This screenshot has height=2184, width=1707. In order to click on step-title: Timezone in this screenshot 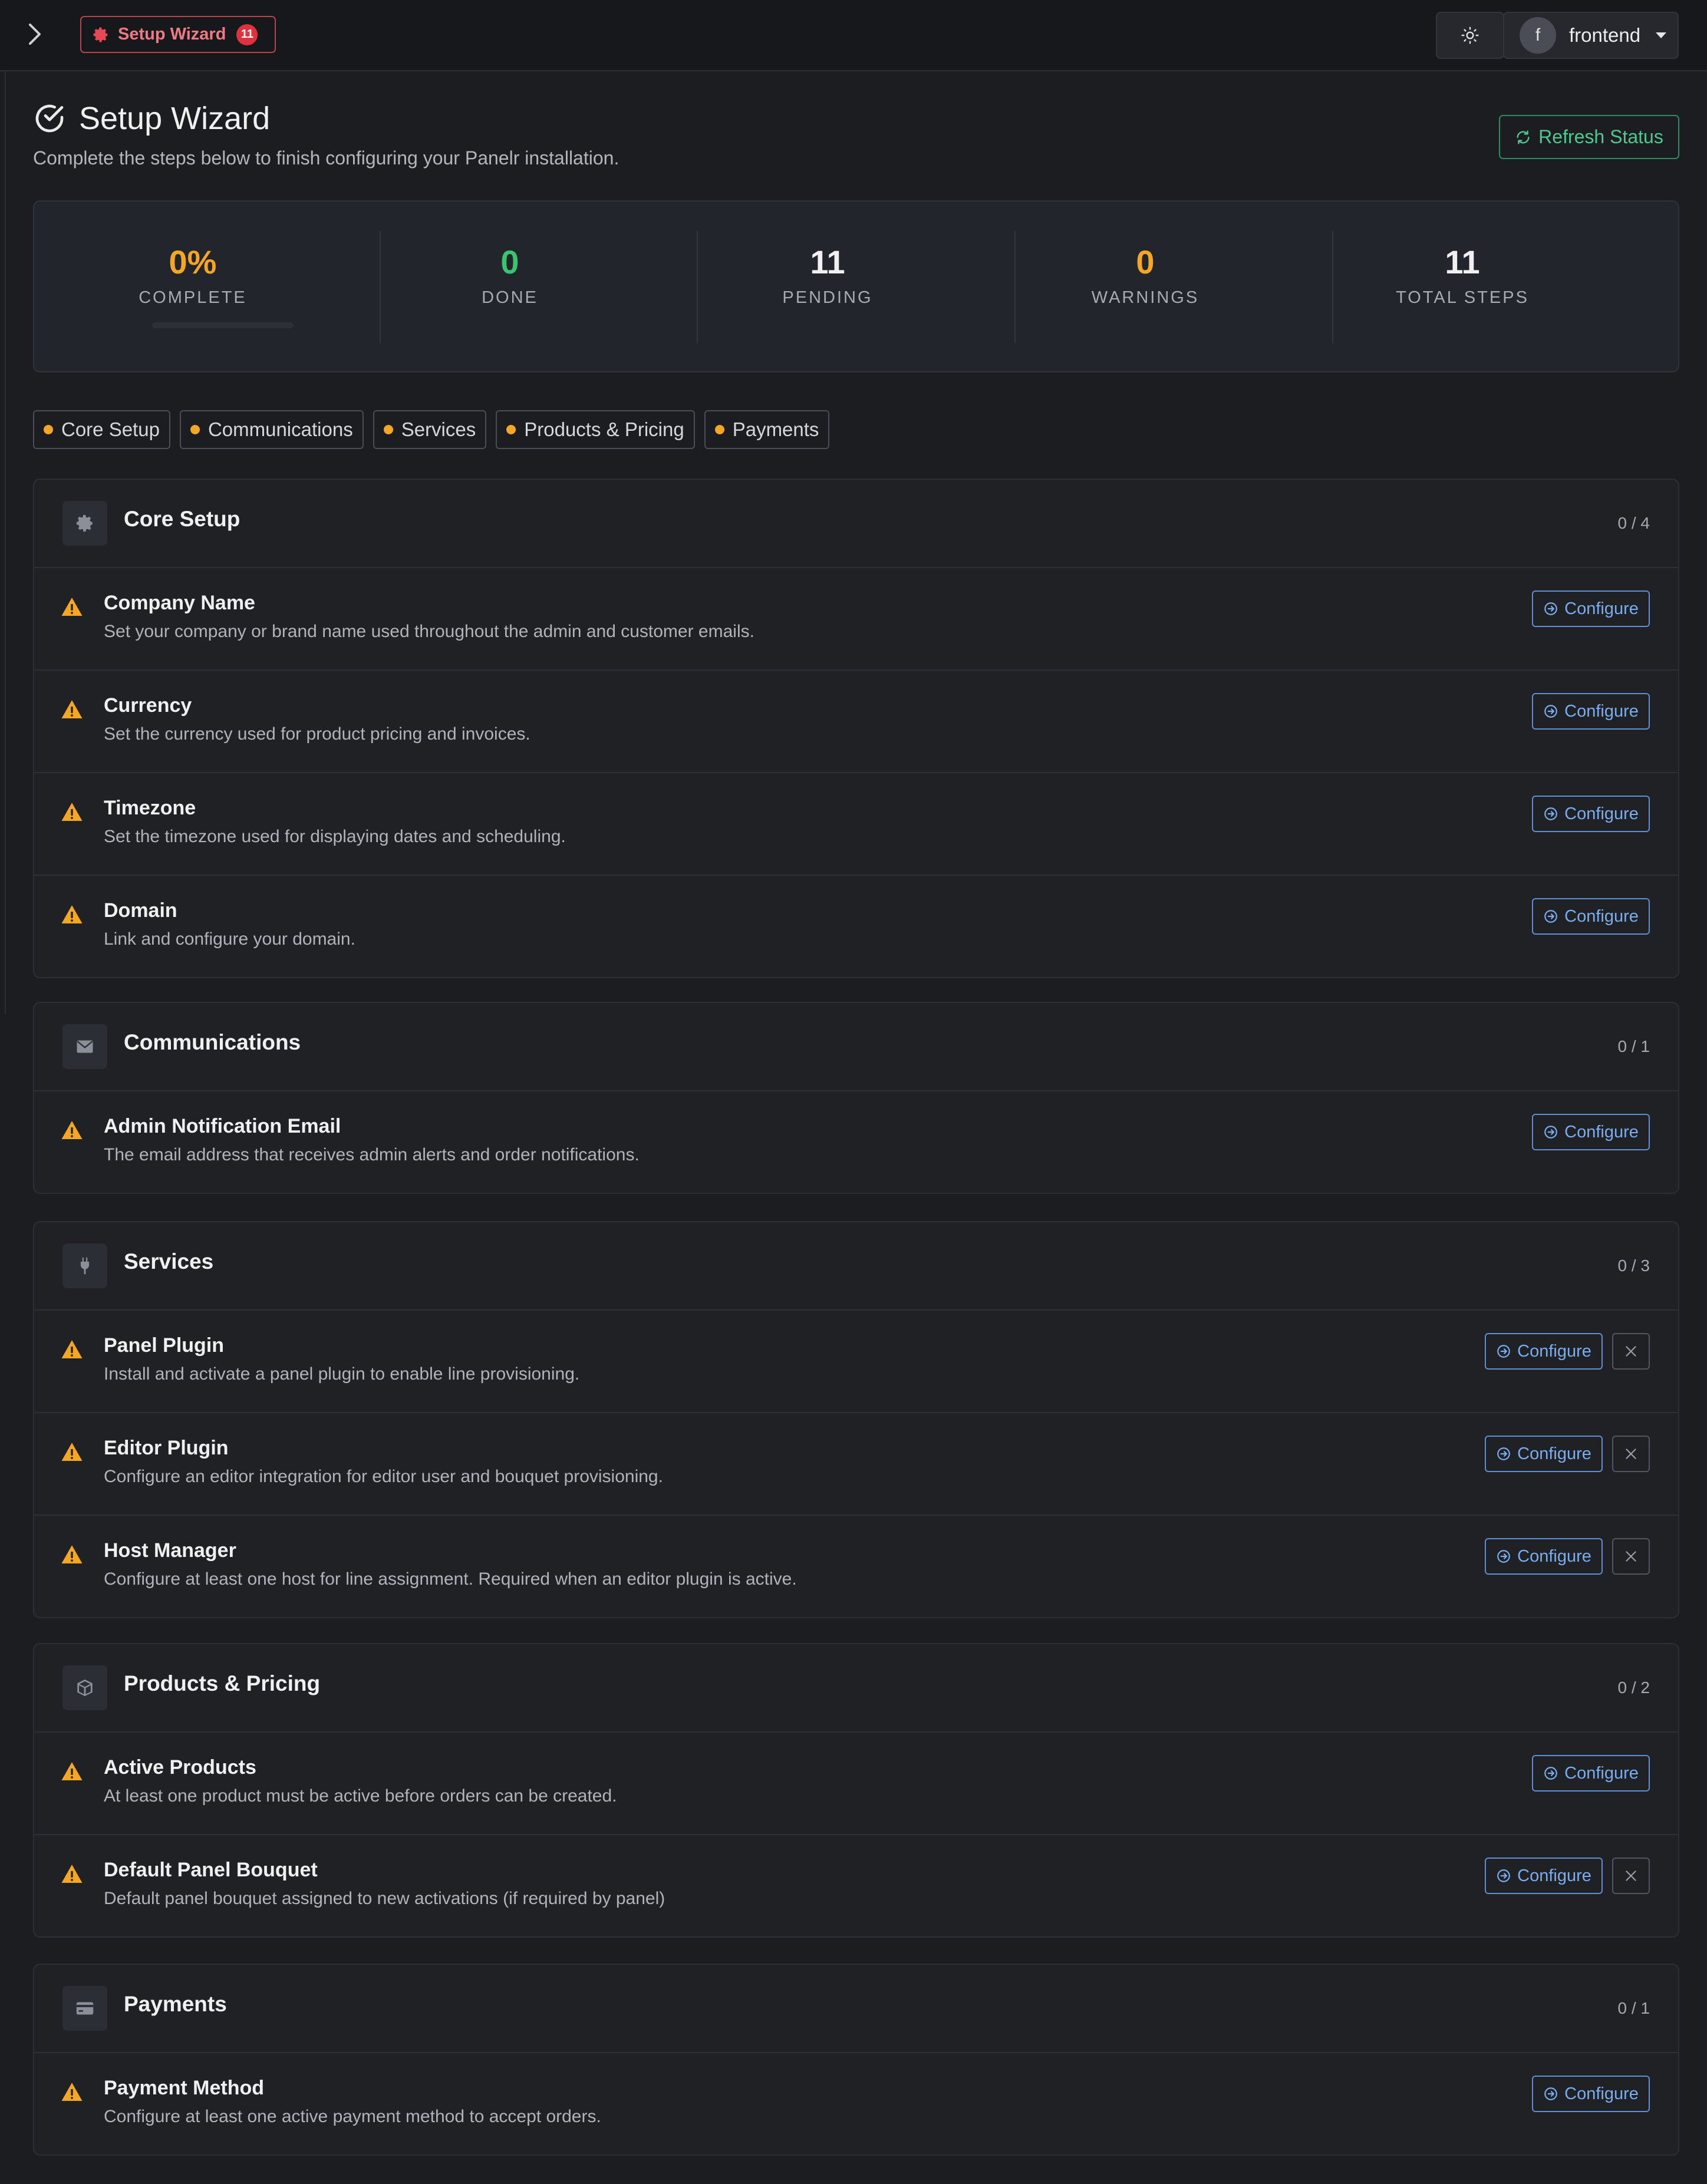, I will do `click(150, 808)`.